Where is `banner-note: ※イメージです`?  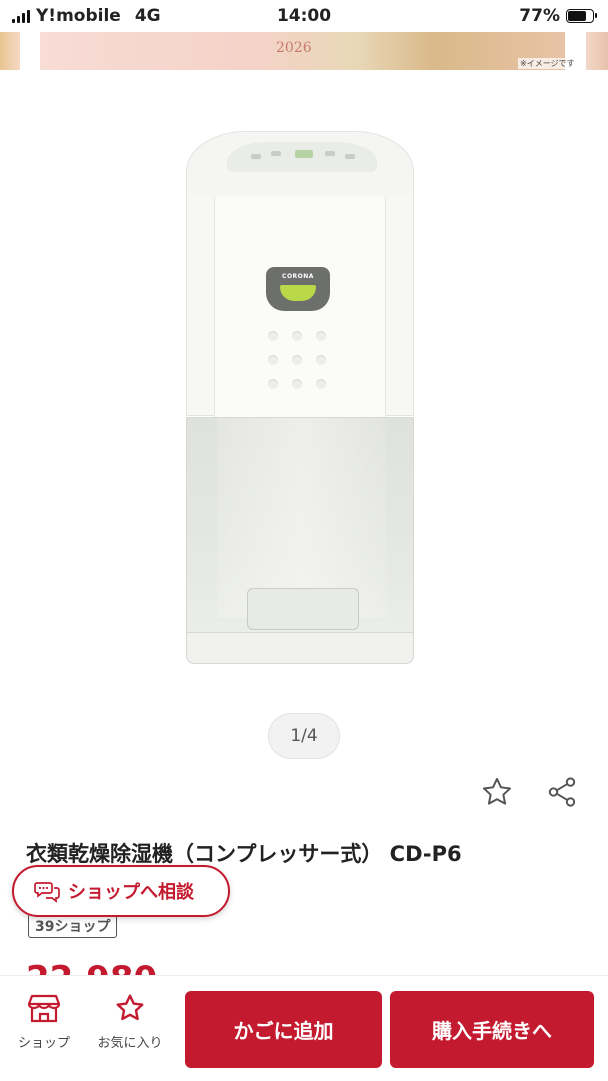 banner-note: ※イメージです is located at coordinates (547, 63).